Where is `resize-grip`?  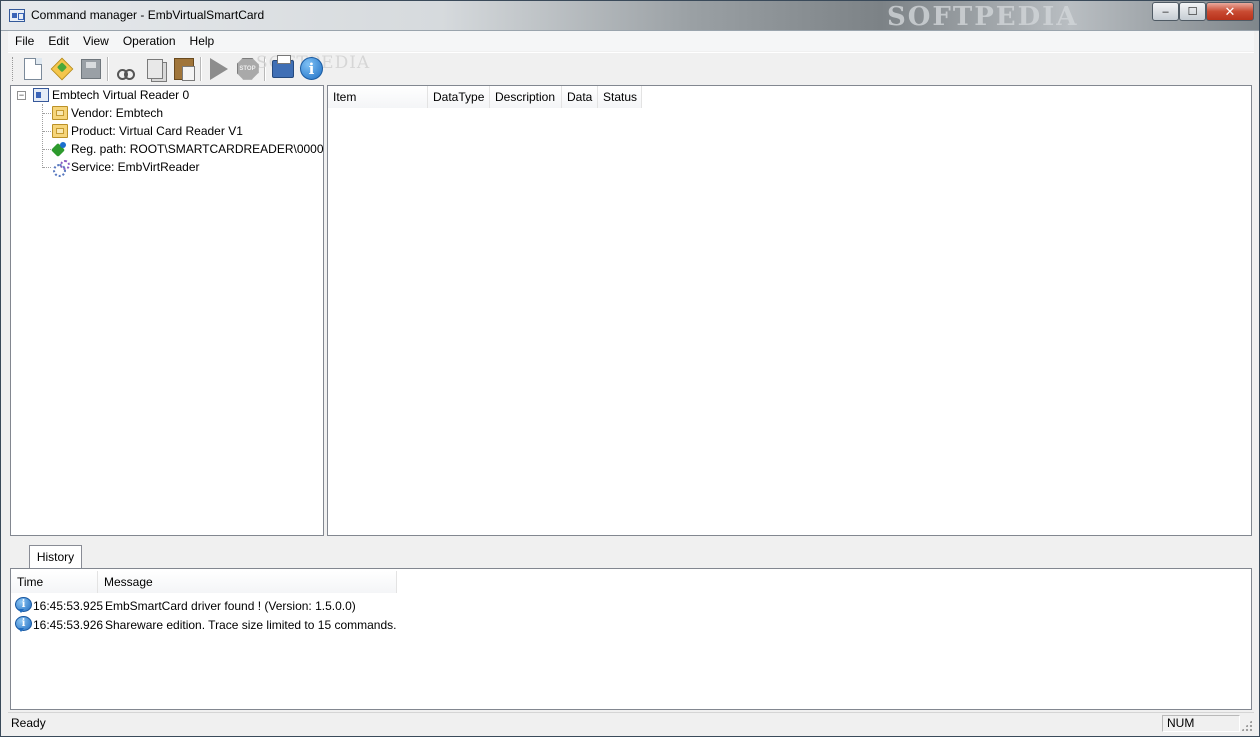
resize-grip is located at coordinates (1246, 725).